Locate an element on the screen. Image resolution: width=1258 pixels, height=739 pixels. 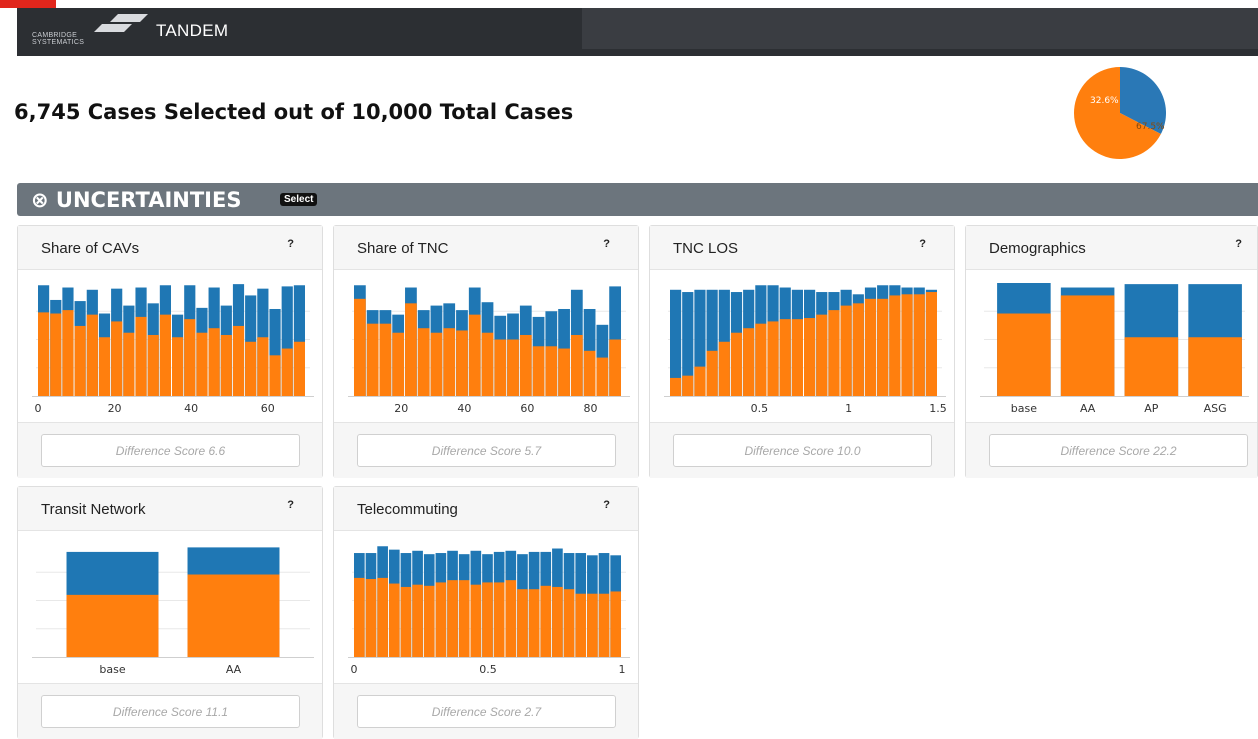
bar-selected-AP is located at coordinates (1151, 366).